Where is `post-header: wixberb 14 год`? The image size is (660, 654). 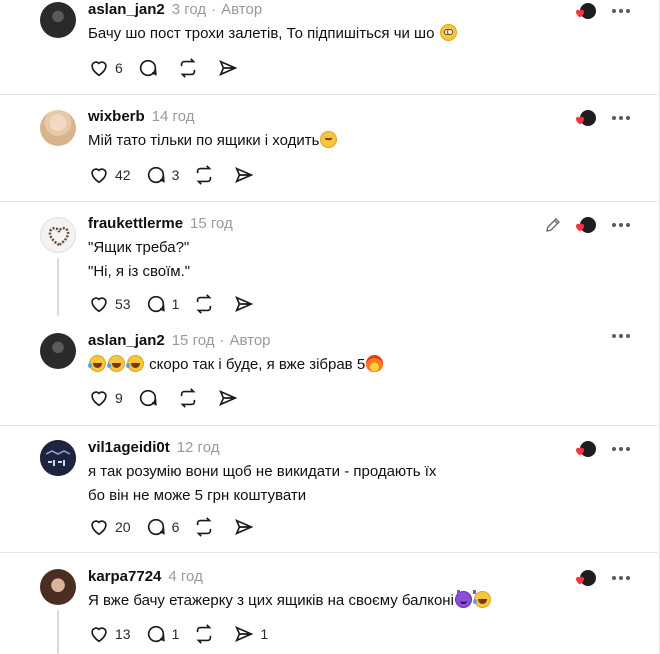
post-header: wixberb 14 год is located at coordinates (141, 116).